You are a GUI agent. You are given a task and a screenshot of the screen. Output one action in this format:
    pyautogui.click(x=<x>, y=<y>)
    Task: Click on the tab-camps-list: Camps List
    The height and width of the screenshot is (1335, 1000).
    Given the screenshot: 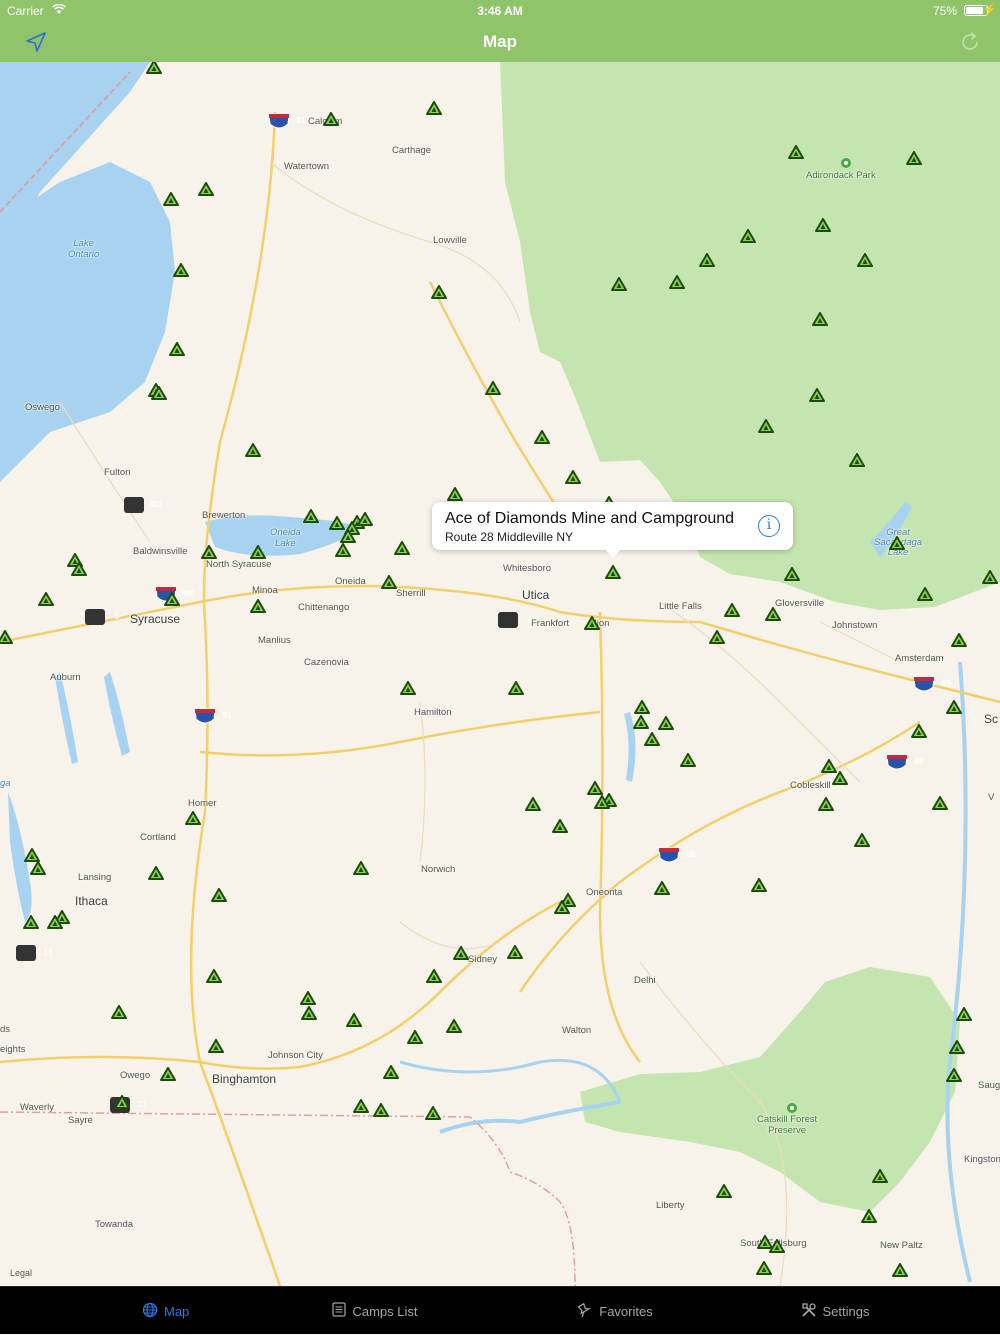 What is the action you would take?
    pyautogui.click(x=375, y=1311)
    